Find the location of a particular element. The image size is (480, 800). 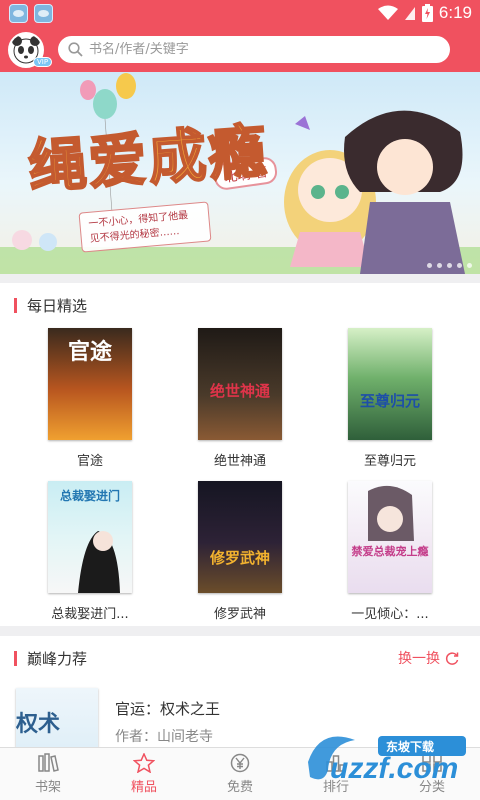

tab-label: 免费 is located at coordinates (239, 787).